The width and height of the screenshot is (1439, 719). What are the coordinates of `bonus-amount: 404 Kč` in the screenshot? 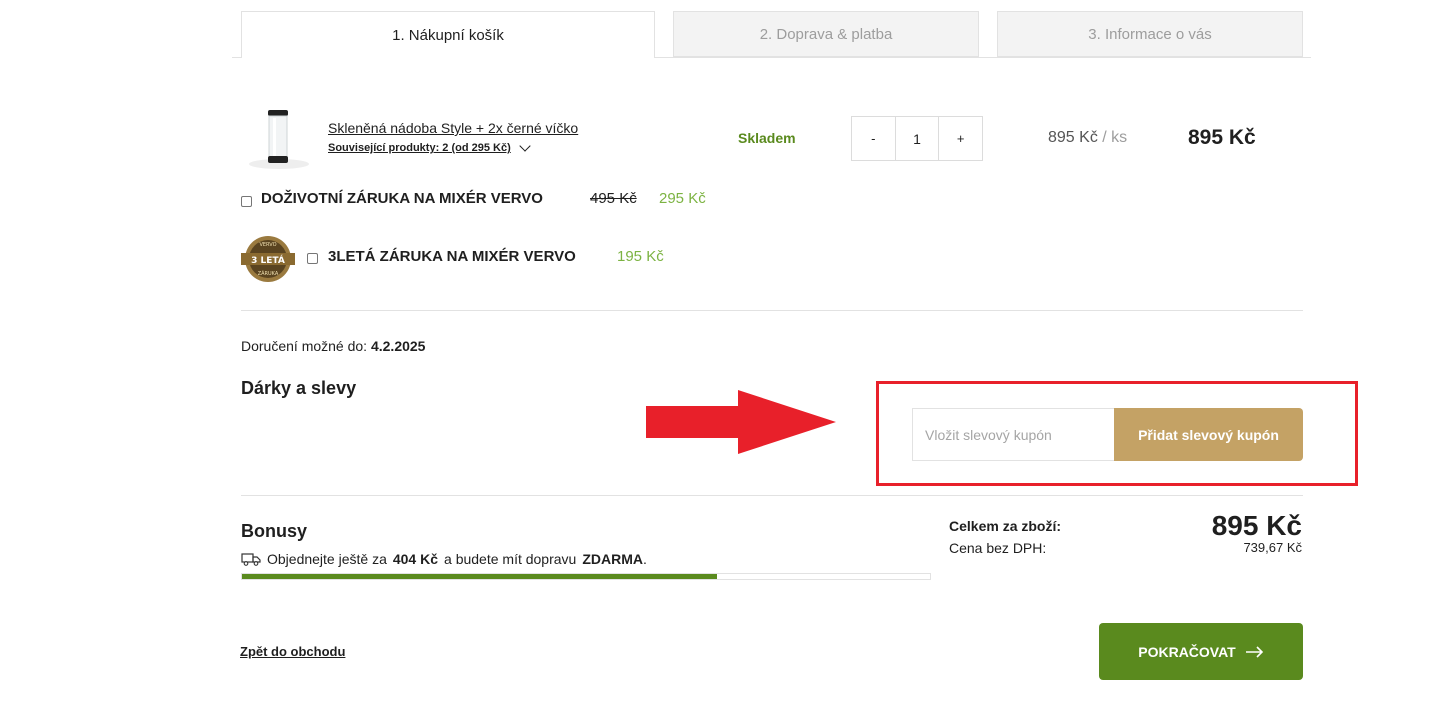 It's located at (415, 559).